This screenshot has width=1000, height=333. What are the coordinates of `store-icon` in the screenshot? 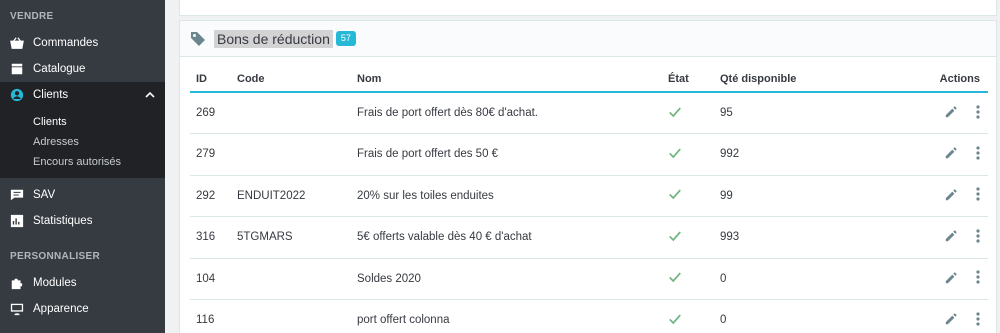 It's located at (17, 69).